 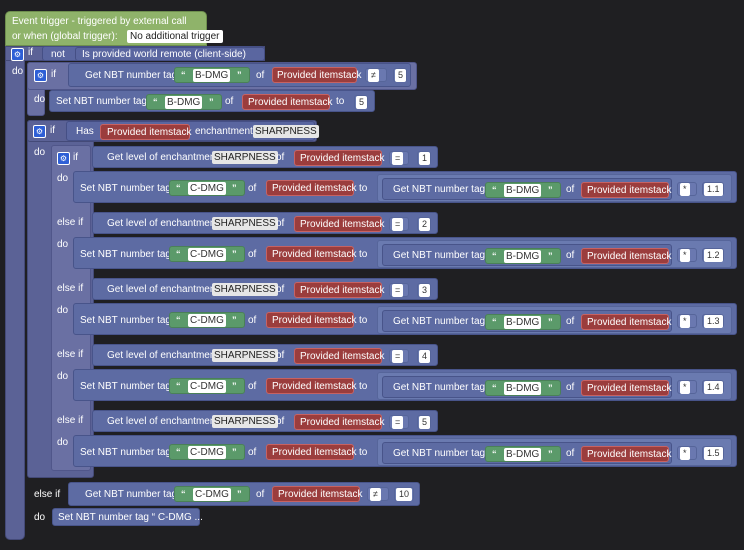 I want to click on number-block: 3, so click(x=424, y=290).